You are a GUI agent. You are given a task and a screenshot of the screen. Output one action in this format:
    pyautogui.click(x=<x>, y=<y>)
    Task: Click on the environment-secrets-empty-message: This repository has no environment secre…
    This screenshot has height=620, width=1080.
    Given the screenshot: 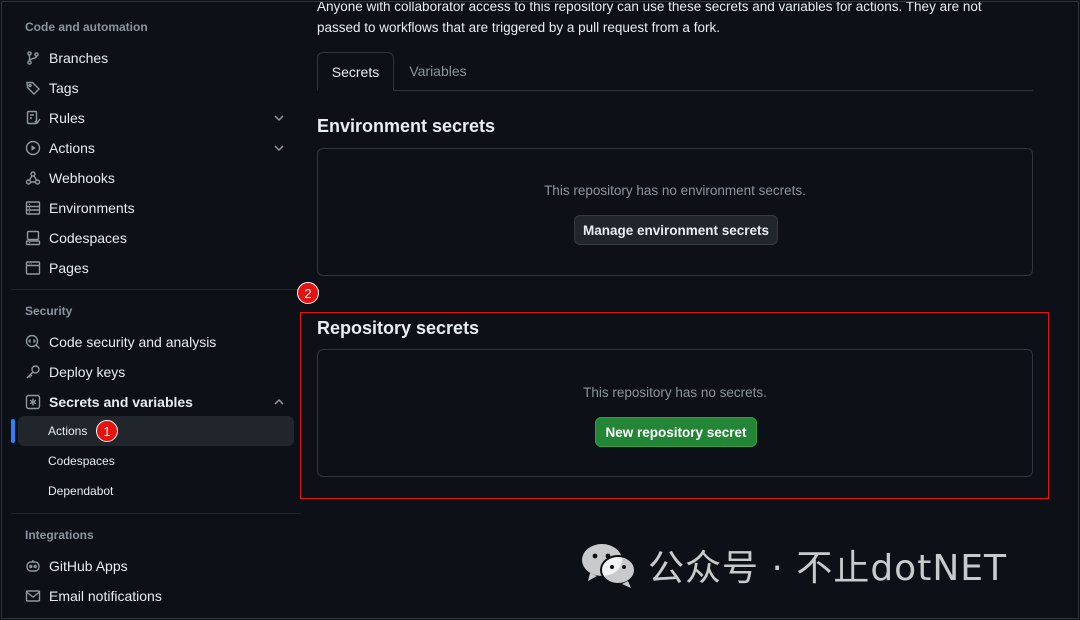 What is the action you would take?
    pyautogui.click(x=675, y=190)
    